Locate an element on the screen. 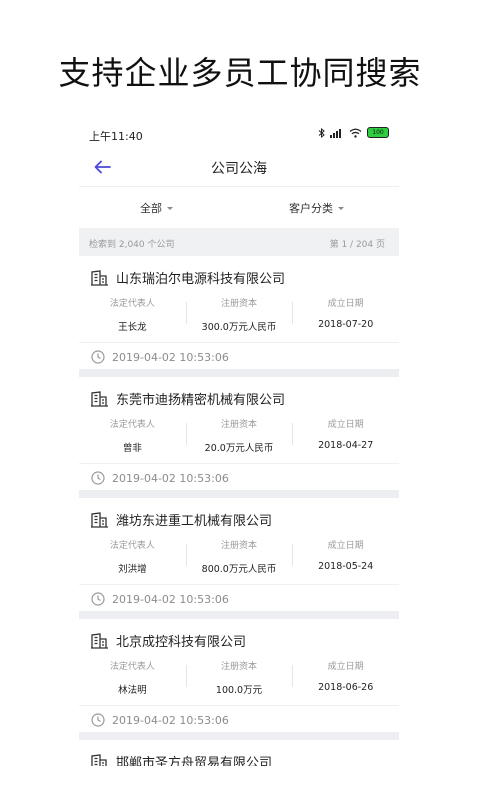  capital-field: 注册资本 100.0万元 is located at coordinates (239, 677).